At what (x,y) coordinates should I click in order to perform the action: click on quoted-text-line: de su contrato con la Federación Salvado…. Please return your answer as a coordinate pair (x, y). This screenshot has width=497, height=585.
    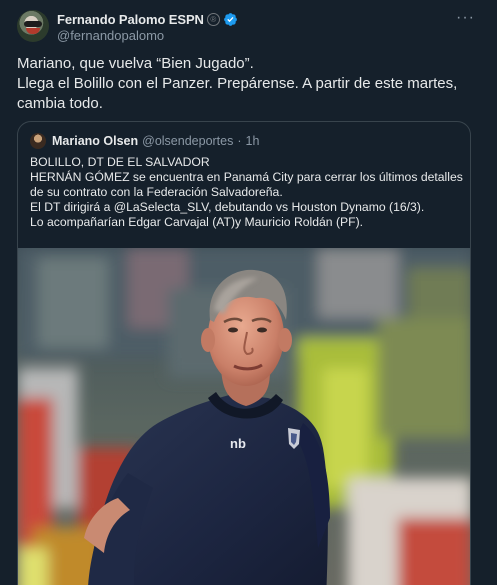
    Looking at the image, I should click on (156, 192).